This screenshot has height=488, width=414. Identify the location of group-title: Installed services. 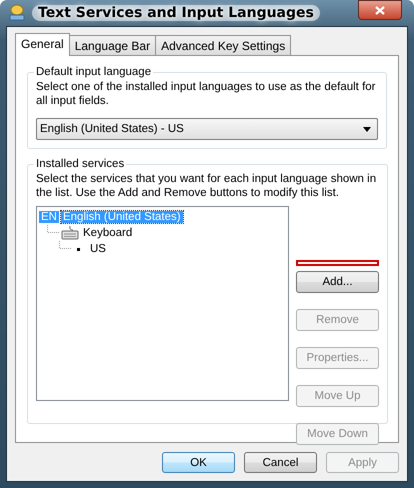
(80, 164).